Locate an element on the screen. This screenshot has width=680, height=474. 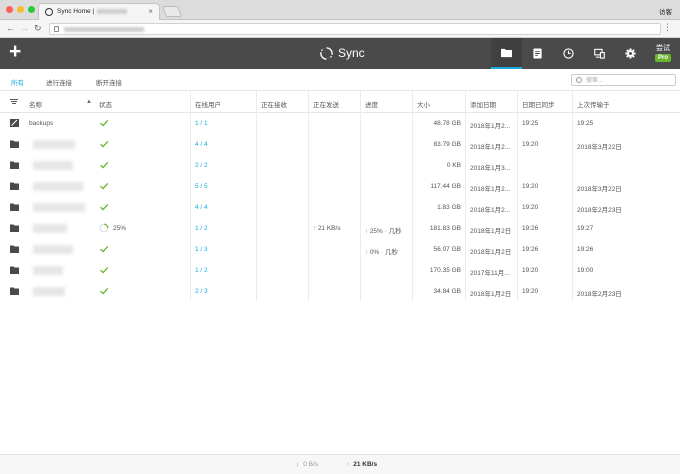
online-peers-link: 5 / 5 is located at coordinates (201, 186).